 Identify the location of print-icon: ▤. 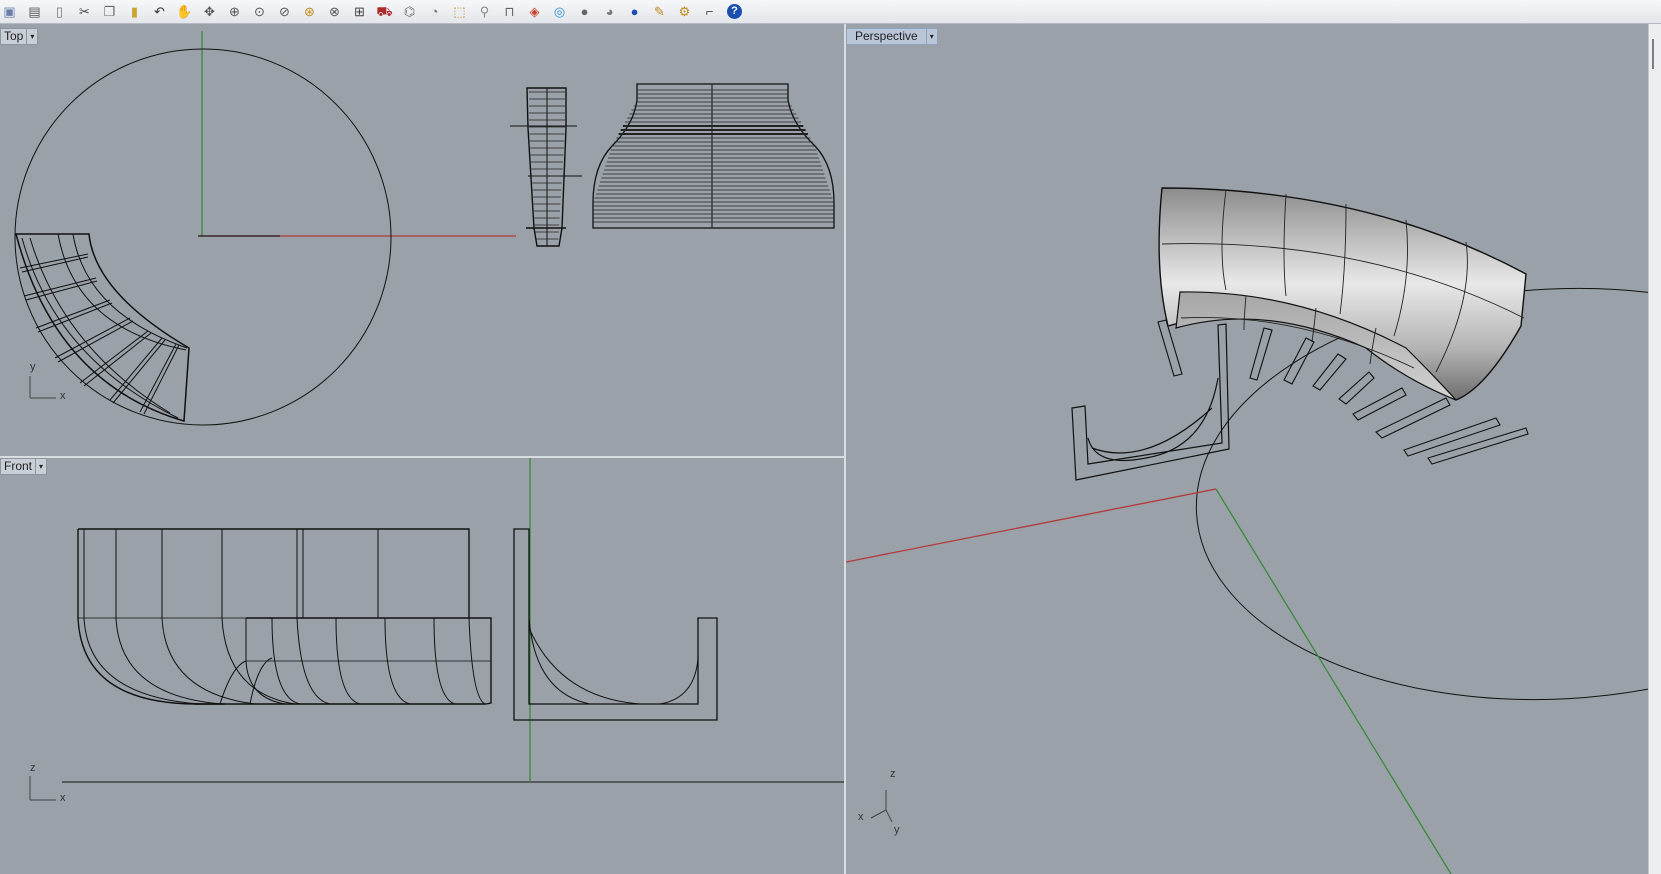
(34, 11).